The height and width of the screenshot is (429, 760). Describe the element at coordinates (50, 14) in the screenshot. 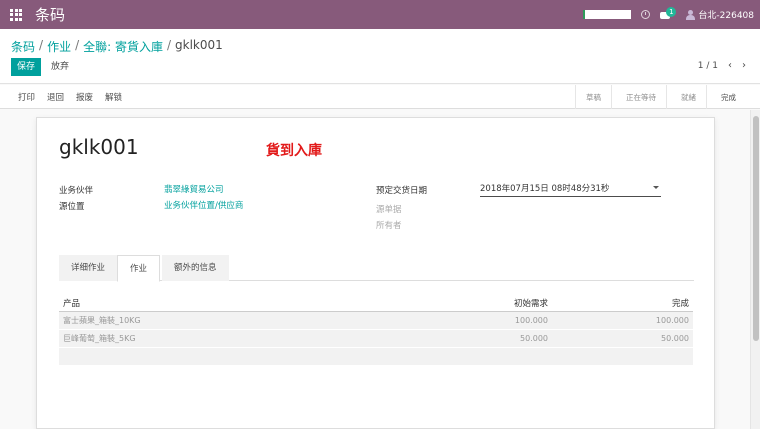

I see `app-brand: 条码` at that location.